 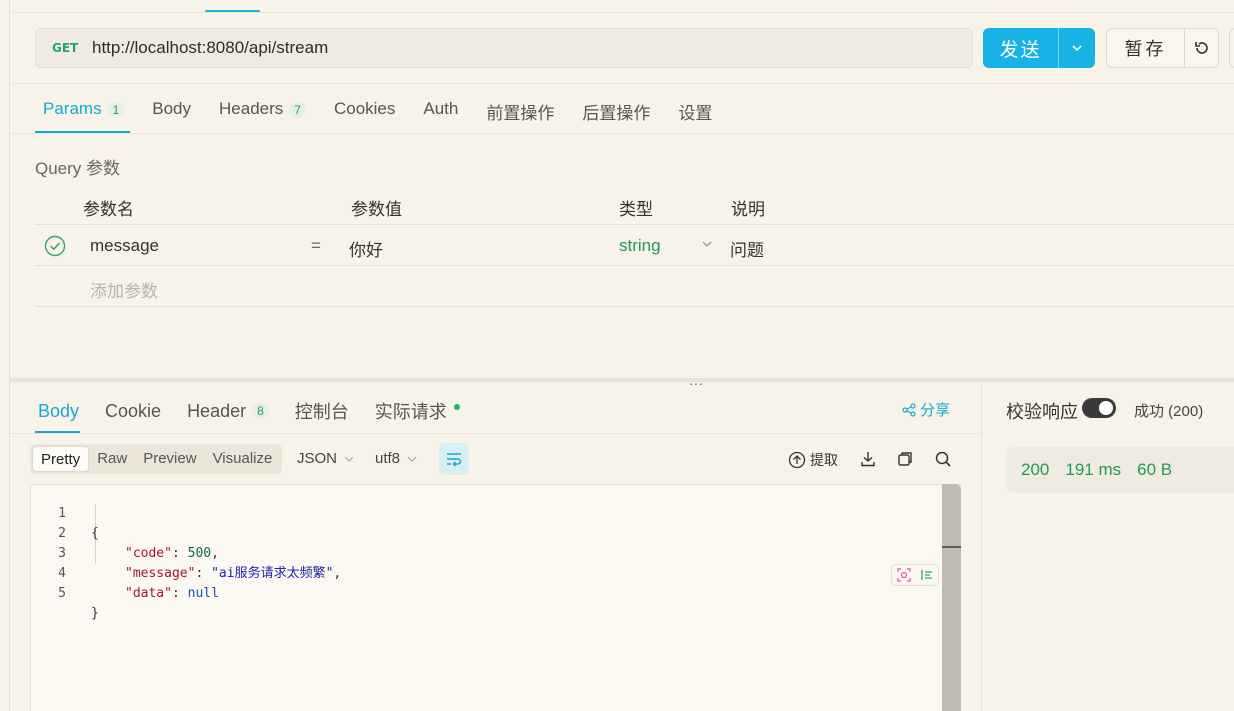 What do you see at coordinates (951, 597) in the screenshot?
I see `vertical-scrollbar` at bounding box center [951, 597].